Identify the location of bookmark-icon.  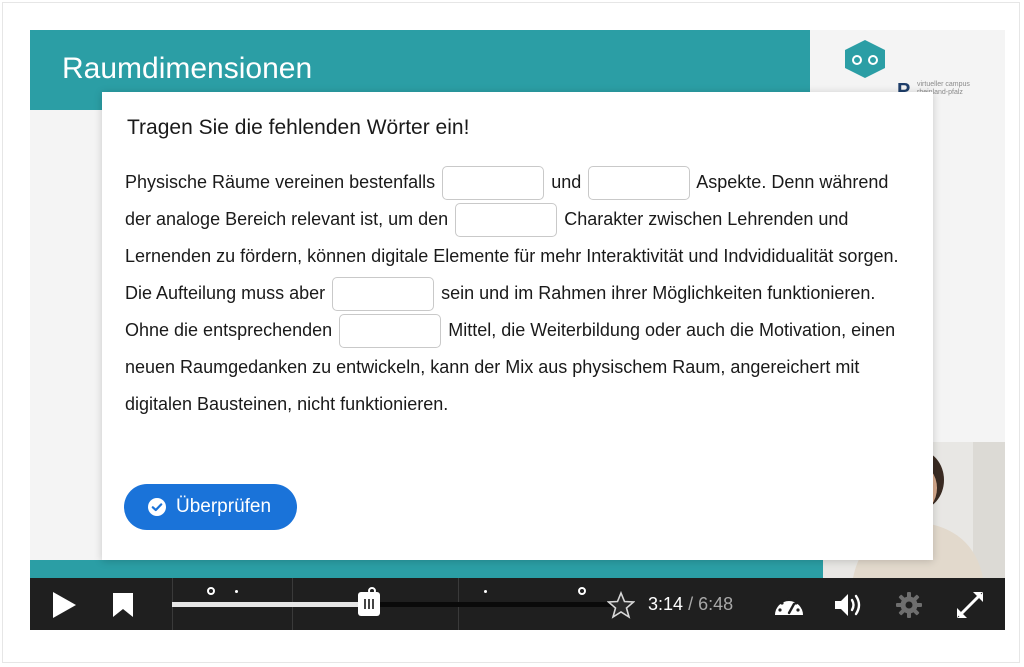
(123, 605).